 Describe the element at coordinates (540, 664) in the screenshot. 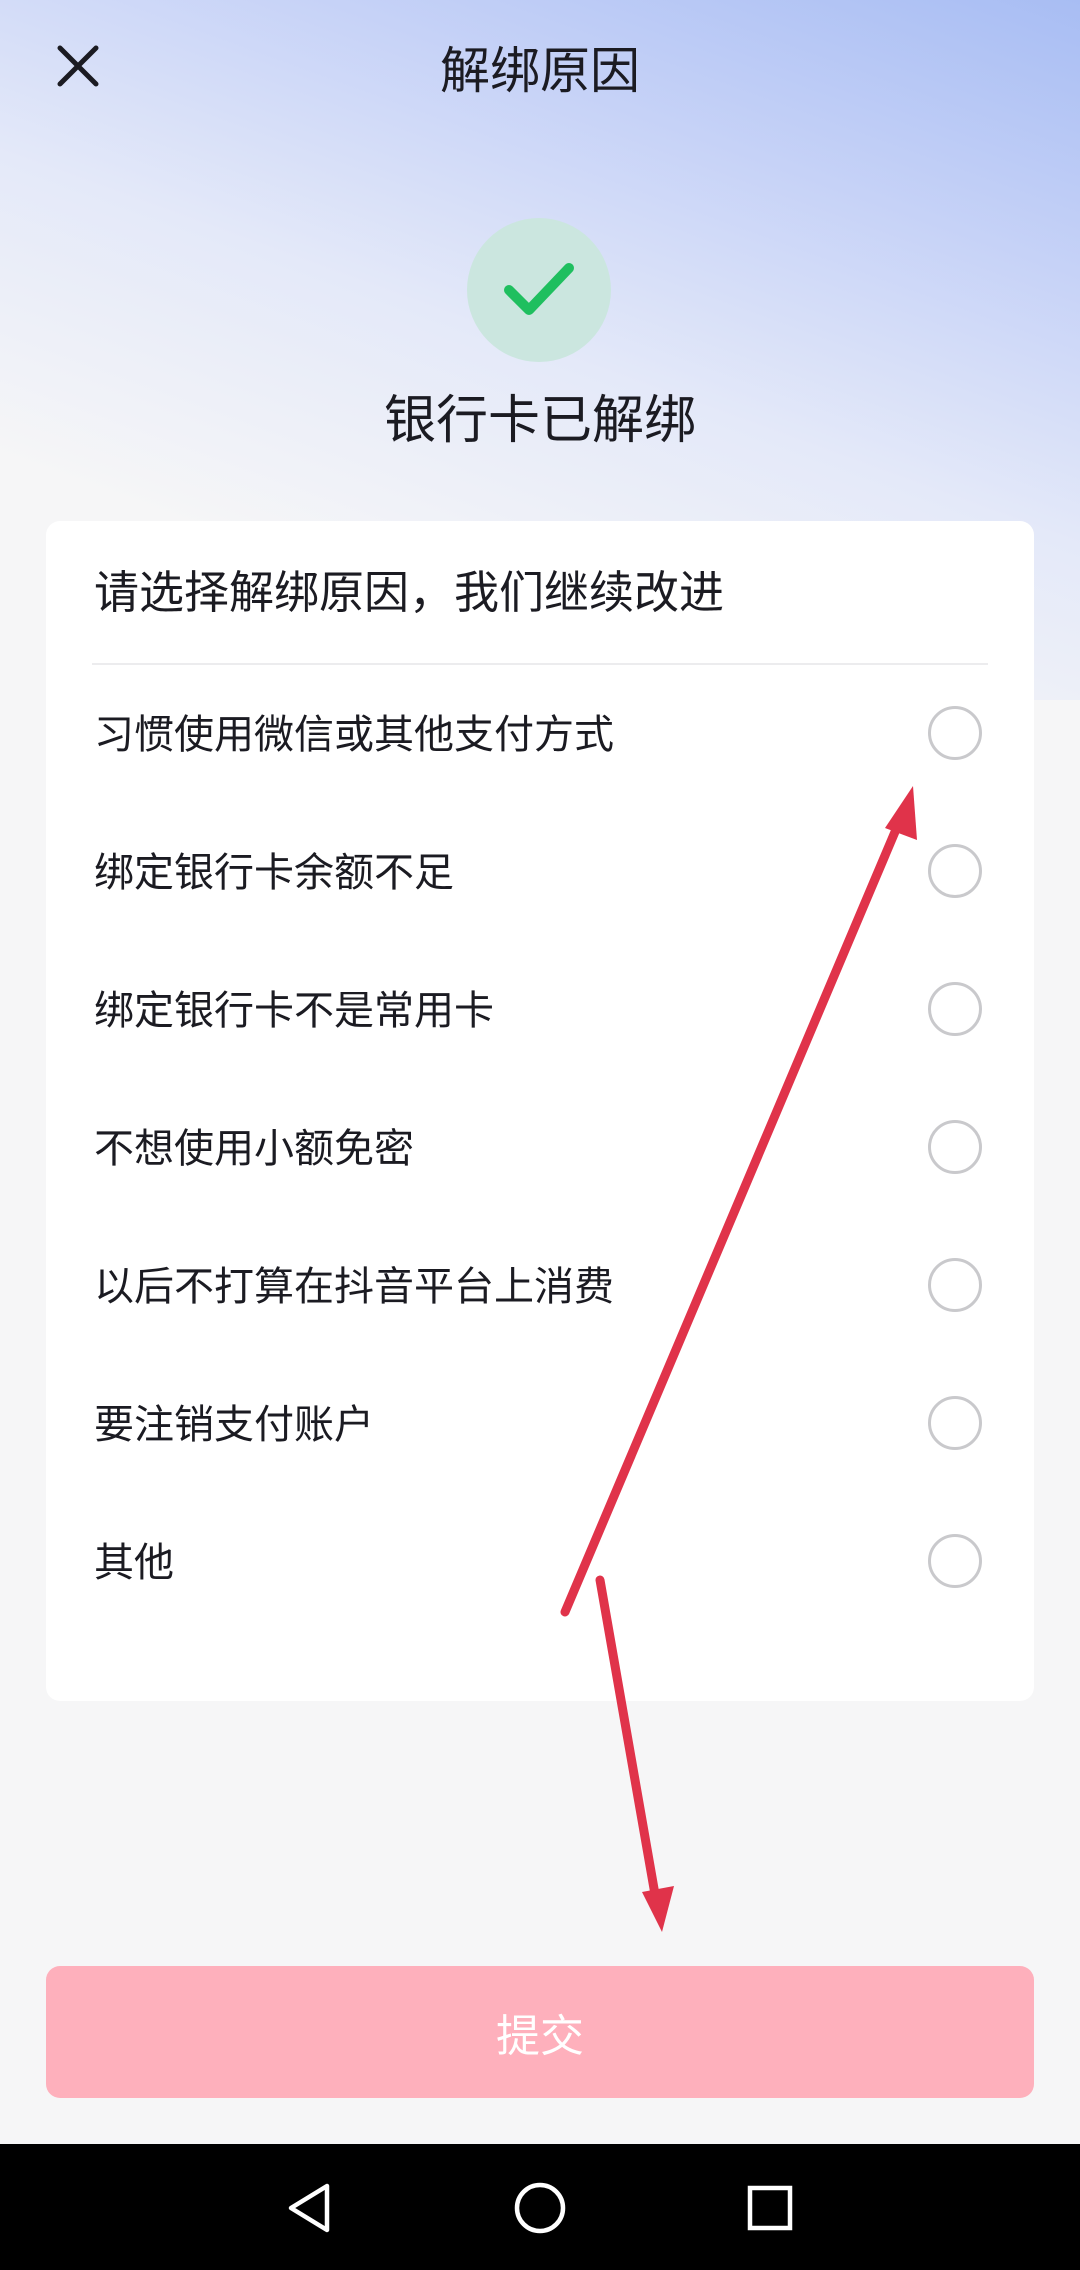

I see `divider` at that location.